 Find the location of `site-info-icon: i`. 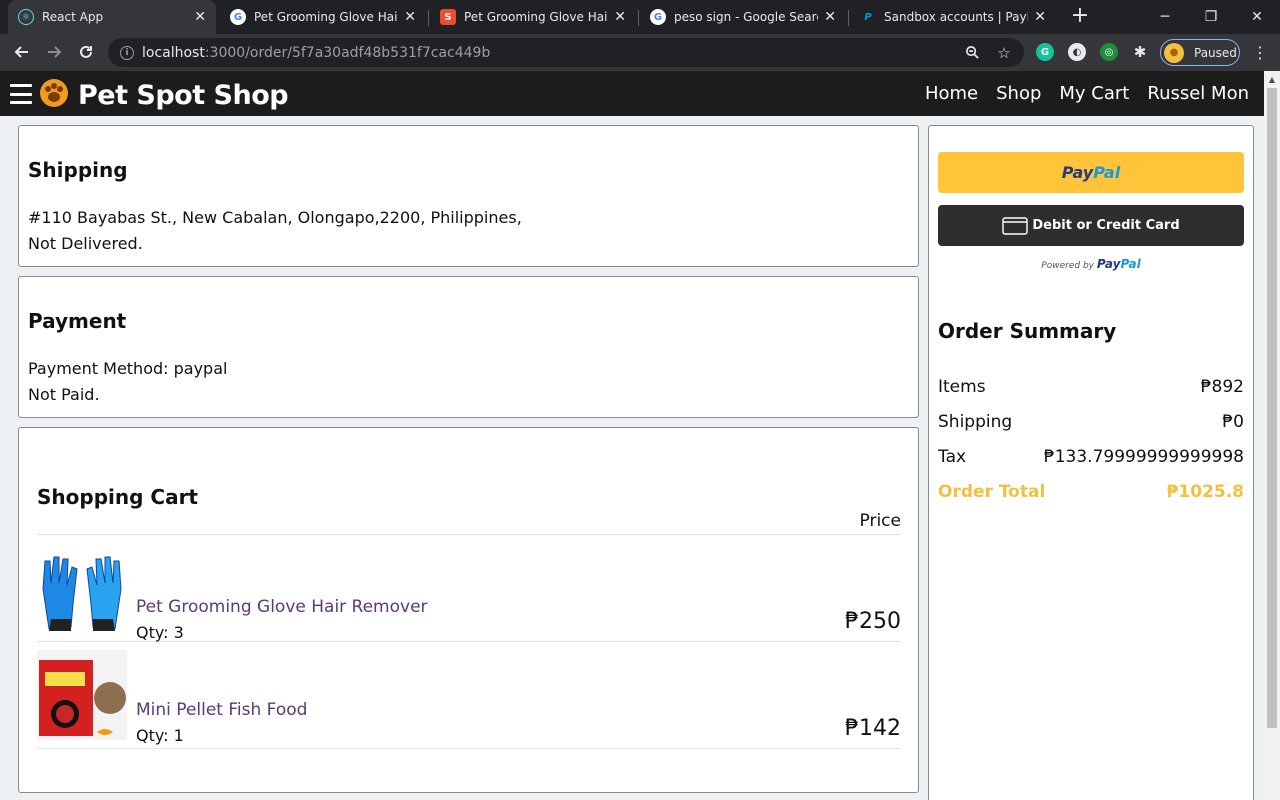

site-info-icon: i is located at coordinates (127, 52).